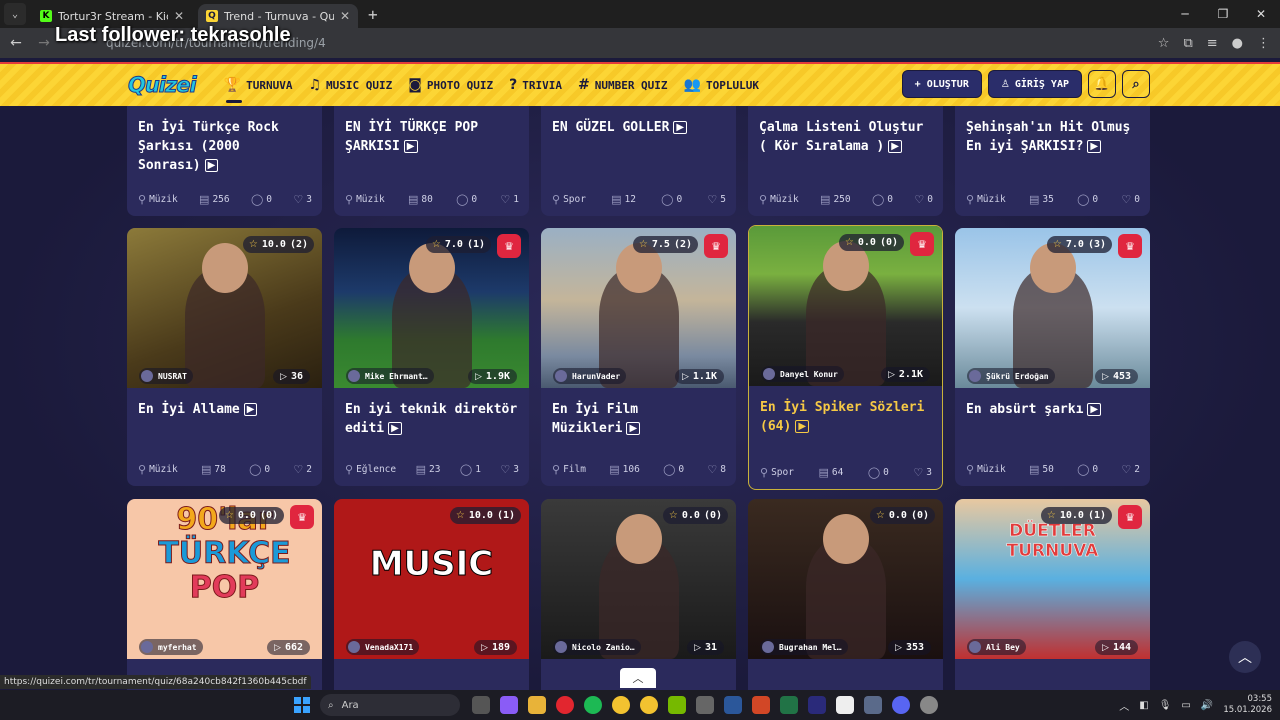 Image resolution: width=1280 pixels, height=720 pixels. What do you see at coordinates (941, 84) in the screenshot?
I see `create-button: + OLUŞTUR` at bounding box center [941, 84].